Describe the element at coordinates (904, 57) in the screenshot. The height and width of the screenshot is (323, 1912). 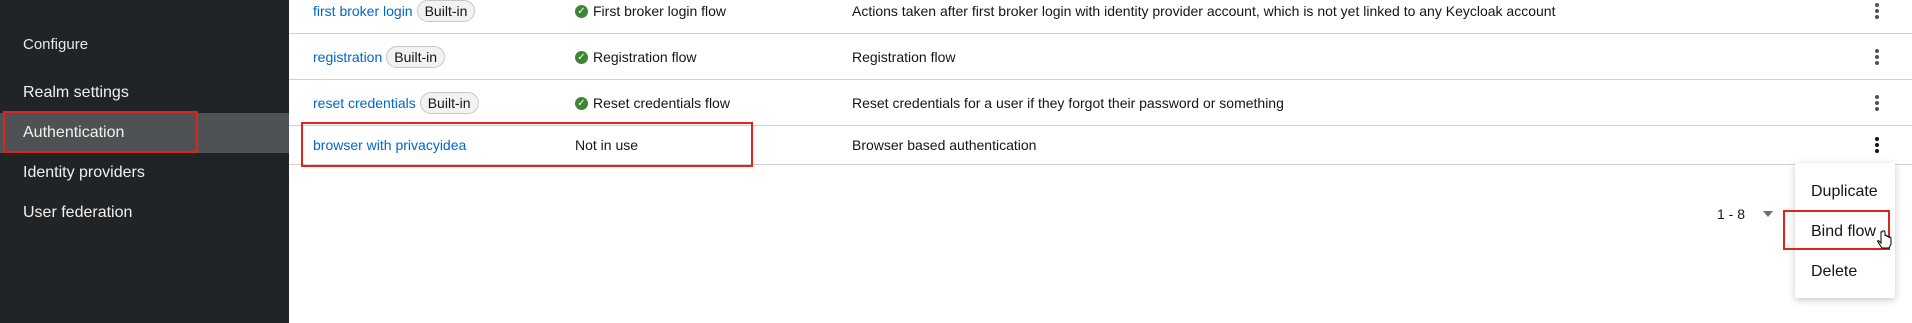
I see `flow-description: Registration flow` at that location.